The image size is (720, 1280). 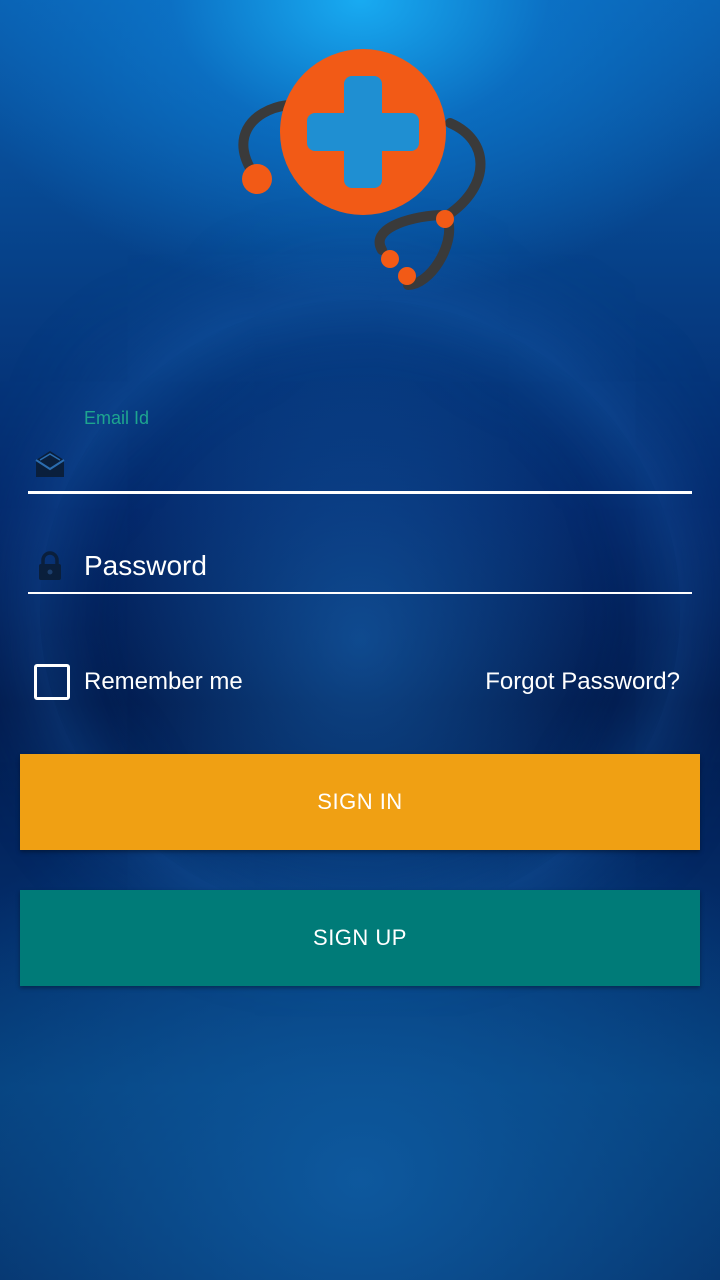 I want to click on remember-me-checkbox, so click(x=52, y=682).